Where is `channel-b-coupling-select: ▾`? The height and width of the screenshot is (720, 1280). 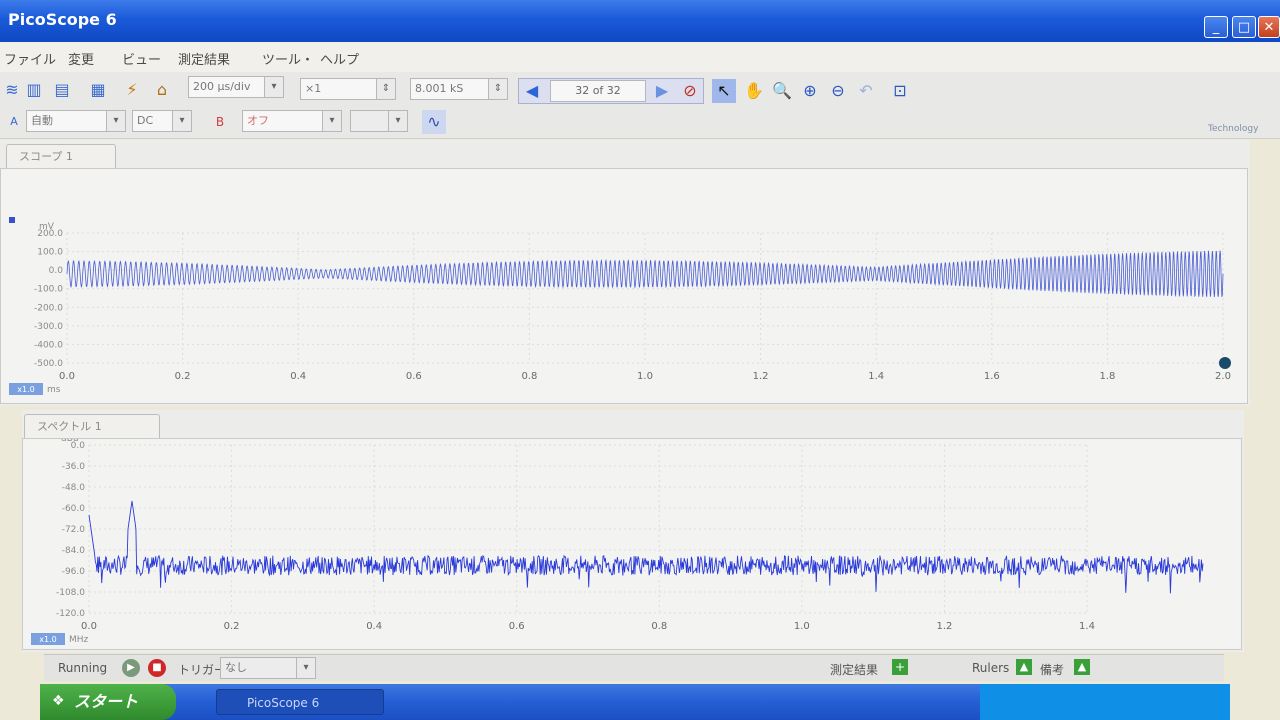
channel-b-coupling-select: ▾ is located at coordinates (379, 121).